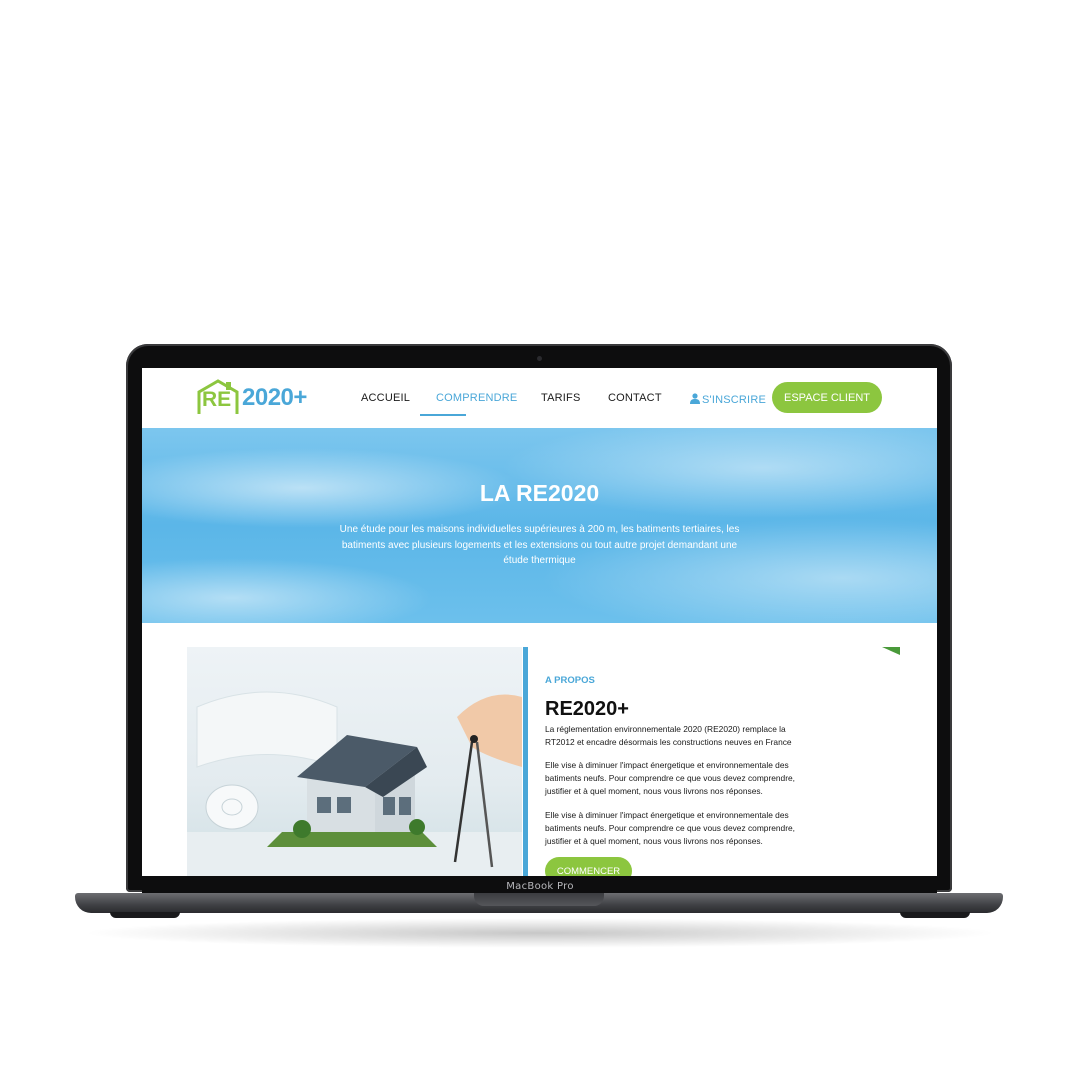  Describe the element at coordinates (635, 398) in the screenshot. I see `nav-contact: CONTACT` at that location.